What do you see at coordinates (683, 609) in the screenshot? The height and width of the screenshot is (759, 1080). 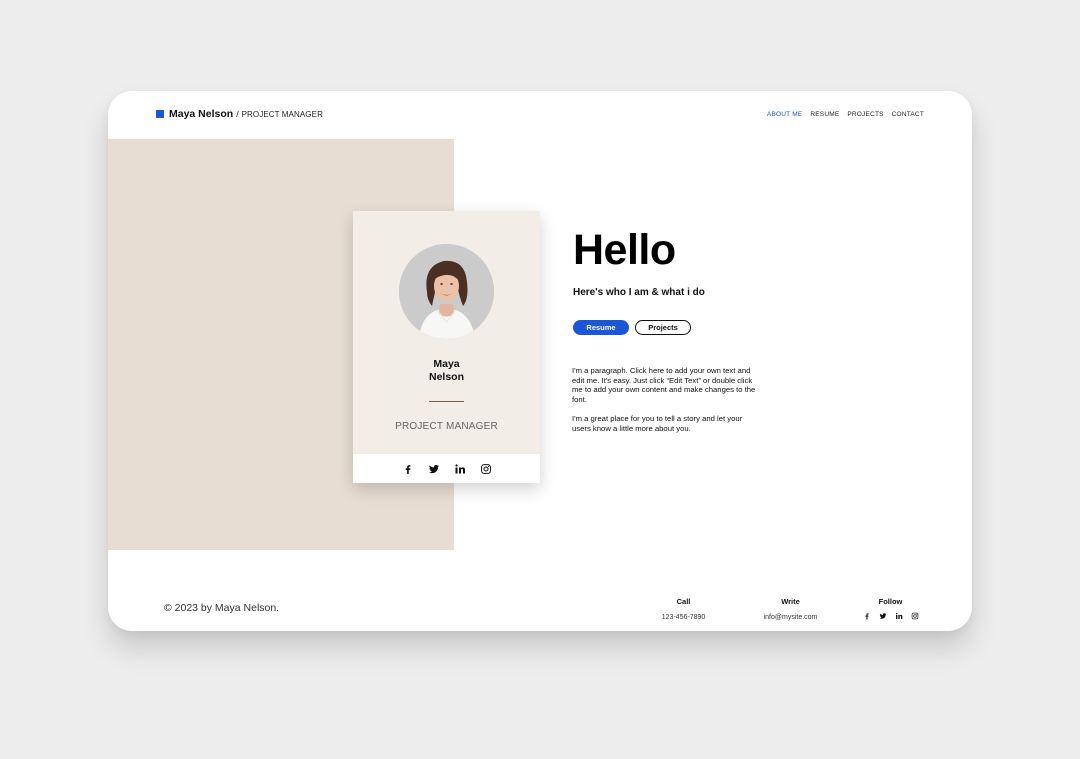 I see `footer-call: Call 123-456-7890` at bounding box center [683, 609].